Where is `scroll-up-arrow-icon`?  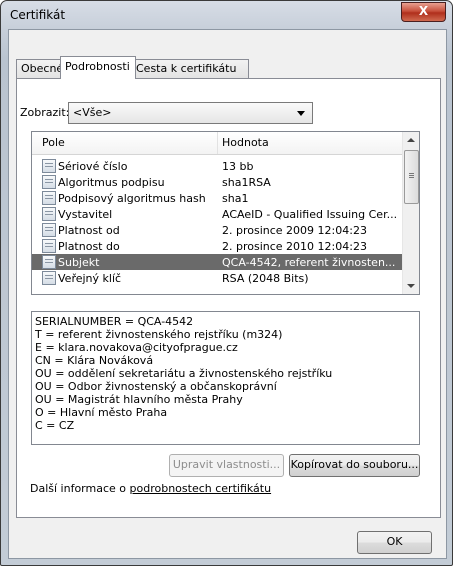 scroll-up-arrow-icon is located at coordinates (411, 140).